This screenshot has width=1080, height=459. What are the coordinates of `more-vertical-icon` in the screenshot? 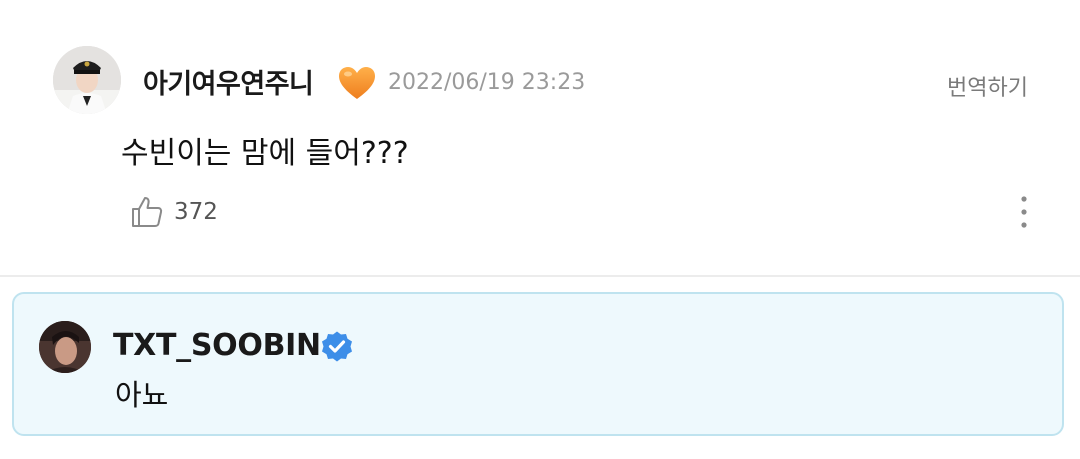 It's located at (1024, 212).